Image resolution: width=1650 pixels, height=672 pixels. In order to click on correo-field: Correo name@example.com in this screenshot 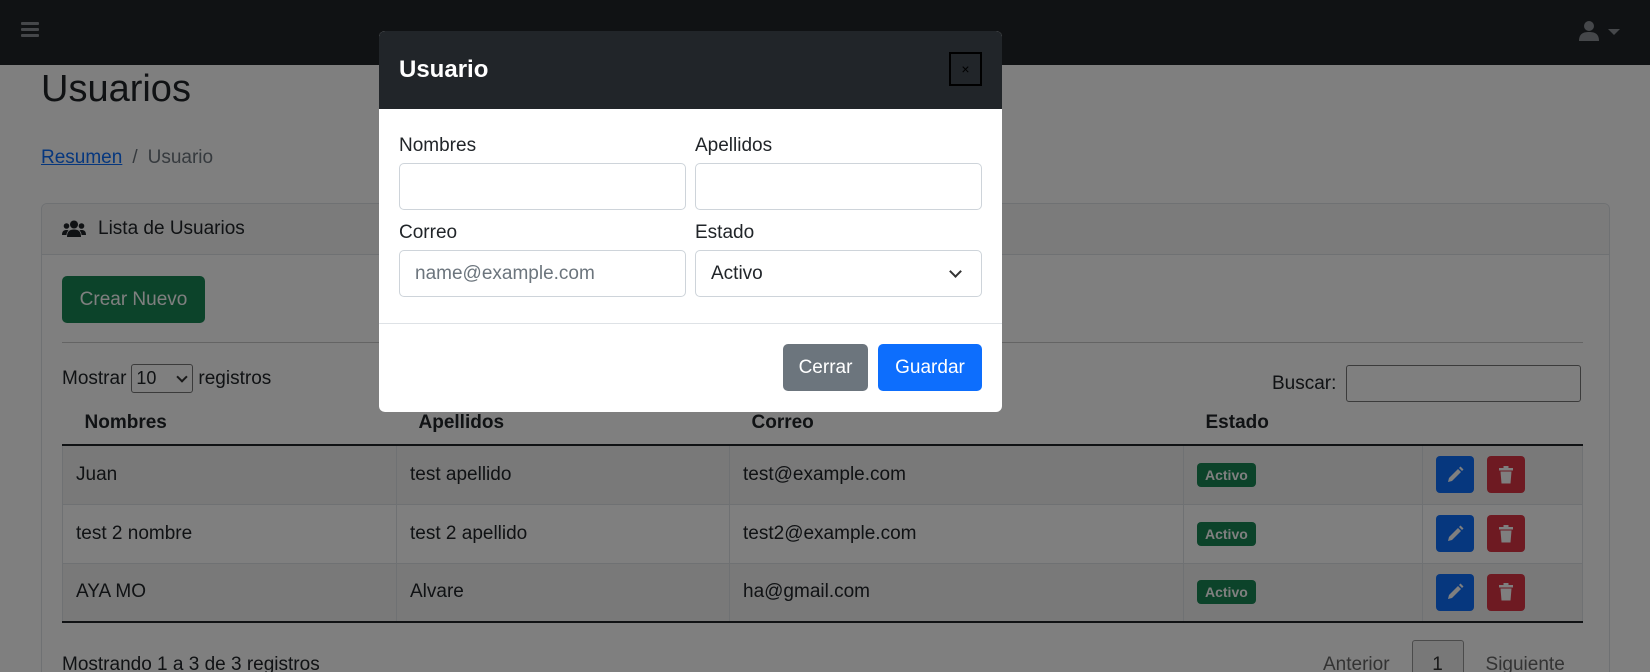, I will do `click(542, 259)`.